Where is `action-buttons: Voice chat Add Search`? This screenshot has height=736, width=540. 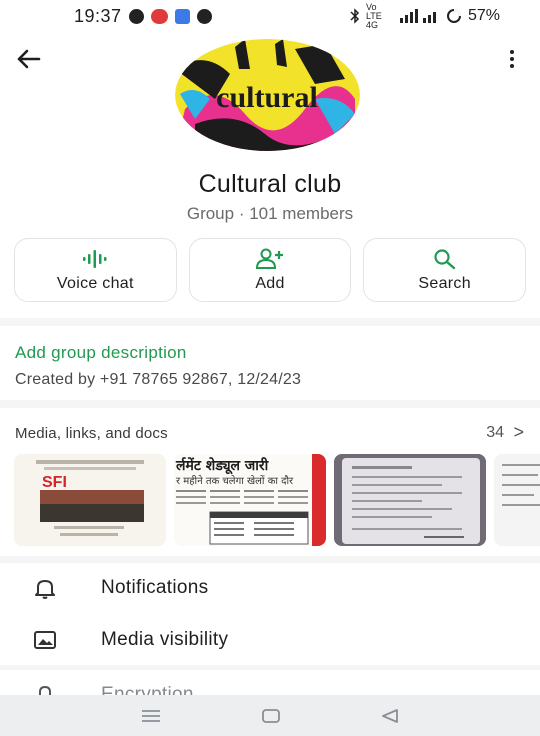
action-buttons: Voice chat Add Search is located at coordinates (270, 270).